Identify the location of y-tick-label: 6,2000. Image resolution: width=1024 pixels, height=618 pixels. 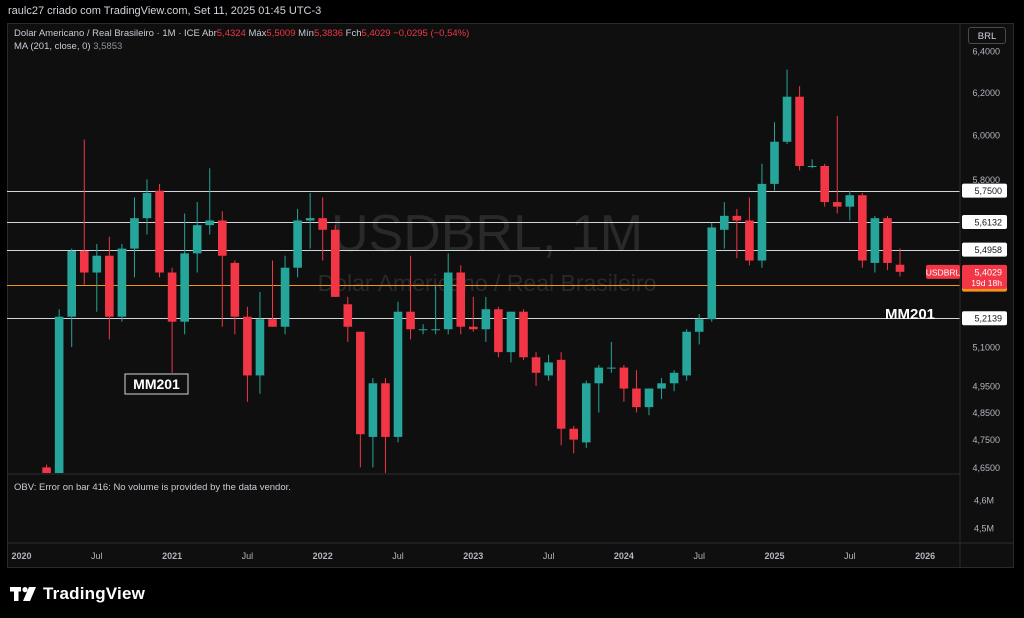
(986, 93).